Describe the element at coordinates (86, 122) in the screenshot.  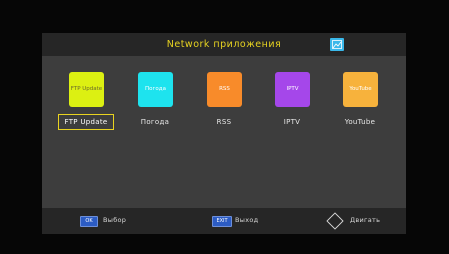
I see `ftp-update-label: FTP Update` at that location.